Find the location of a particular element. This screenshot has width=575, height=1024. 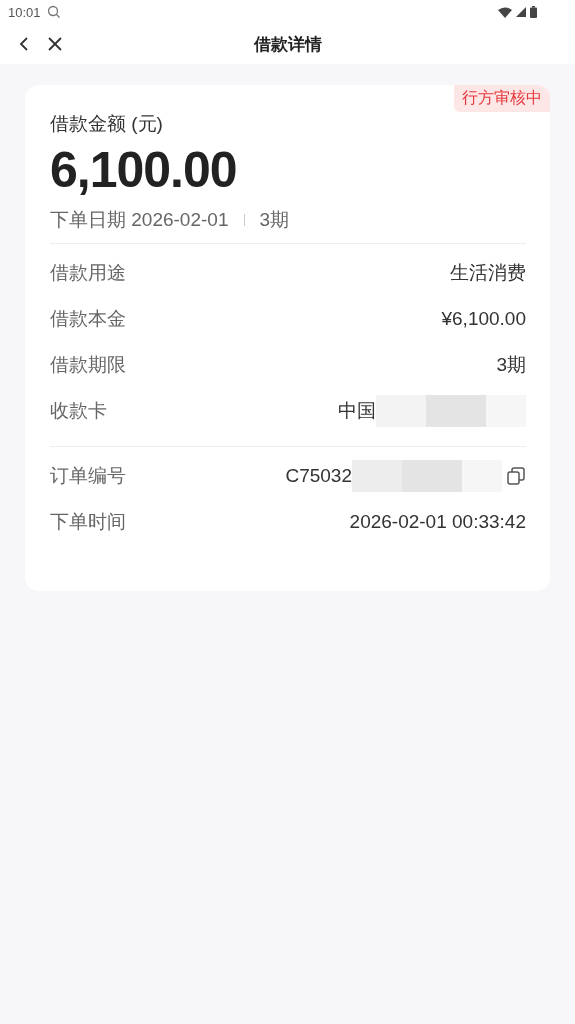

field-label: 收款卡 is located at coordinates (78, 411).